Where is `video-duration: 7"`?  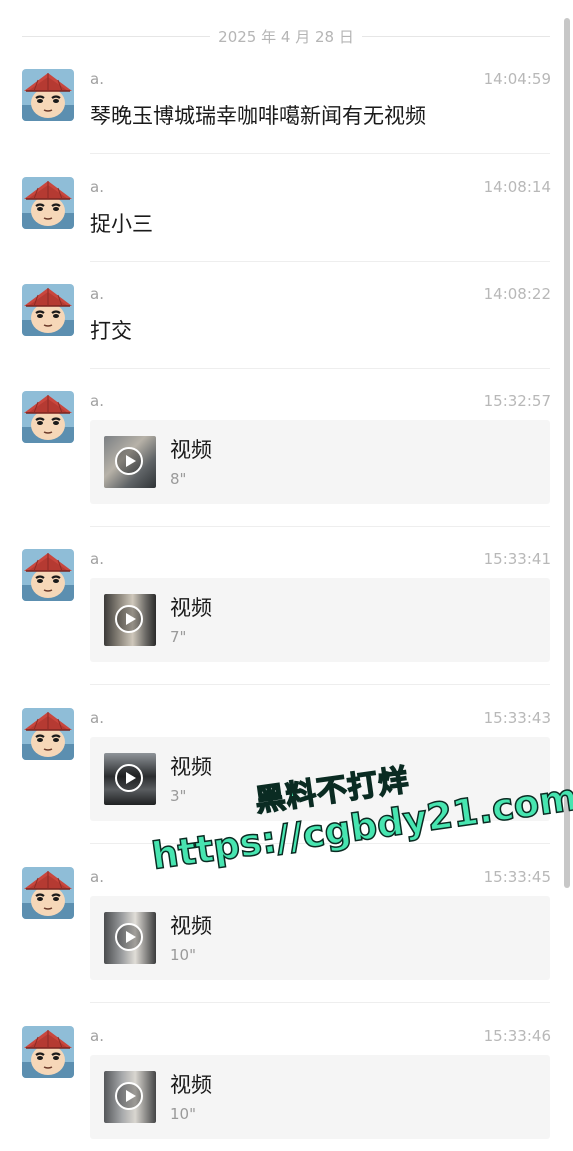 video-duration: 7" is located at coordinates (178, 637).